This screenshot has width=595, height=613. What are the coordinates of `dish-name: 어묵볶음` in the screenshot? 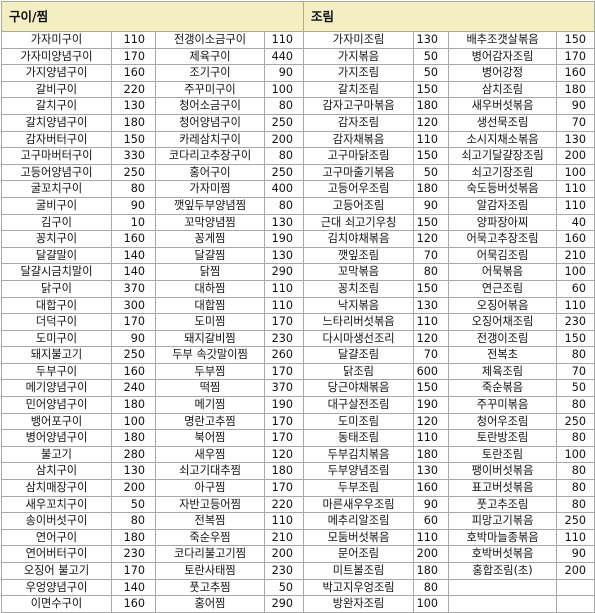 It's located at (503, 272).